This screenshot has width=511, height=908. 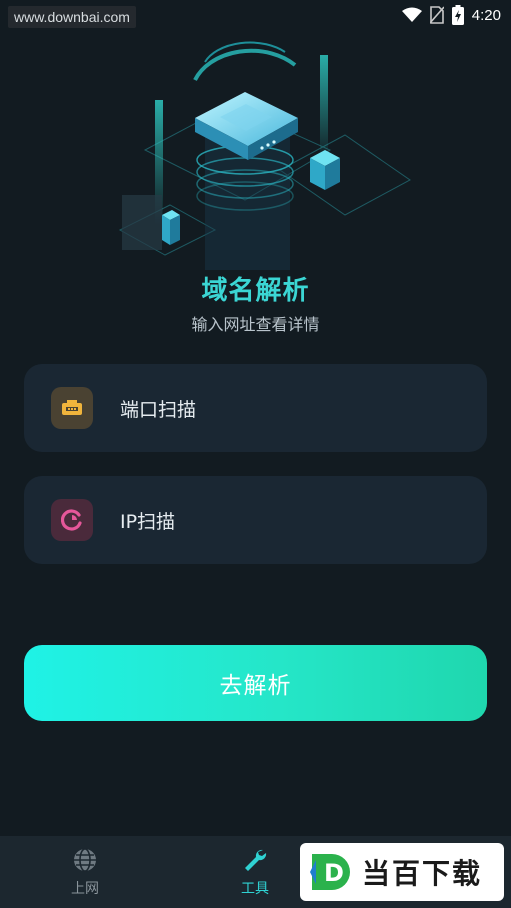 What do you see at coordinates (158, 409) in the screenshot?
I see `port-scan-label: 端口扫描` at bounding box center [158, 409].